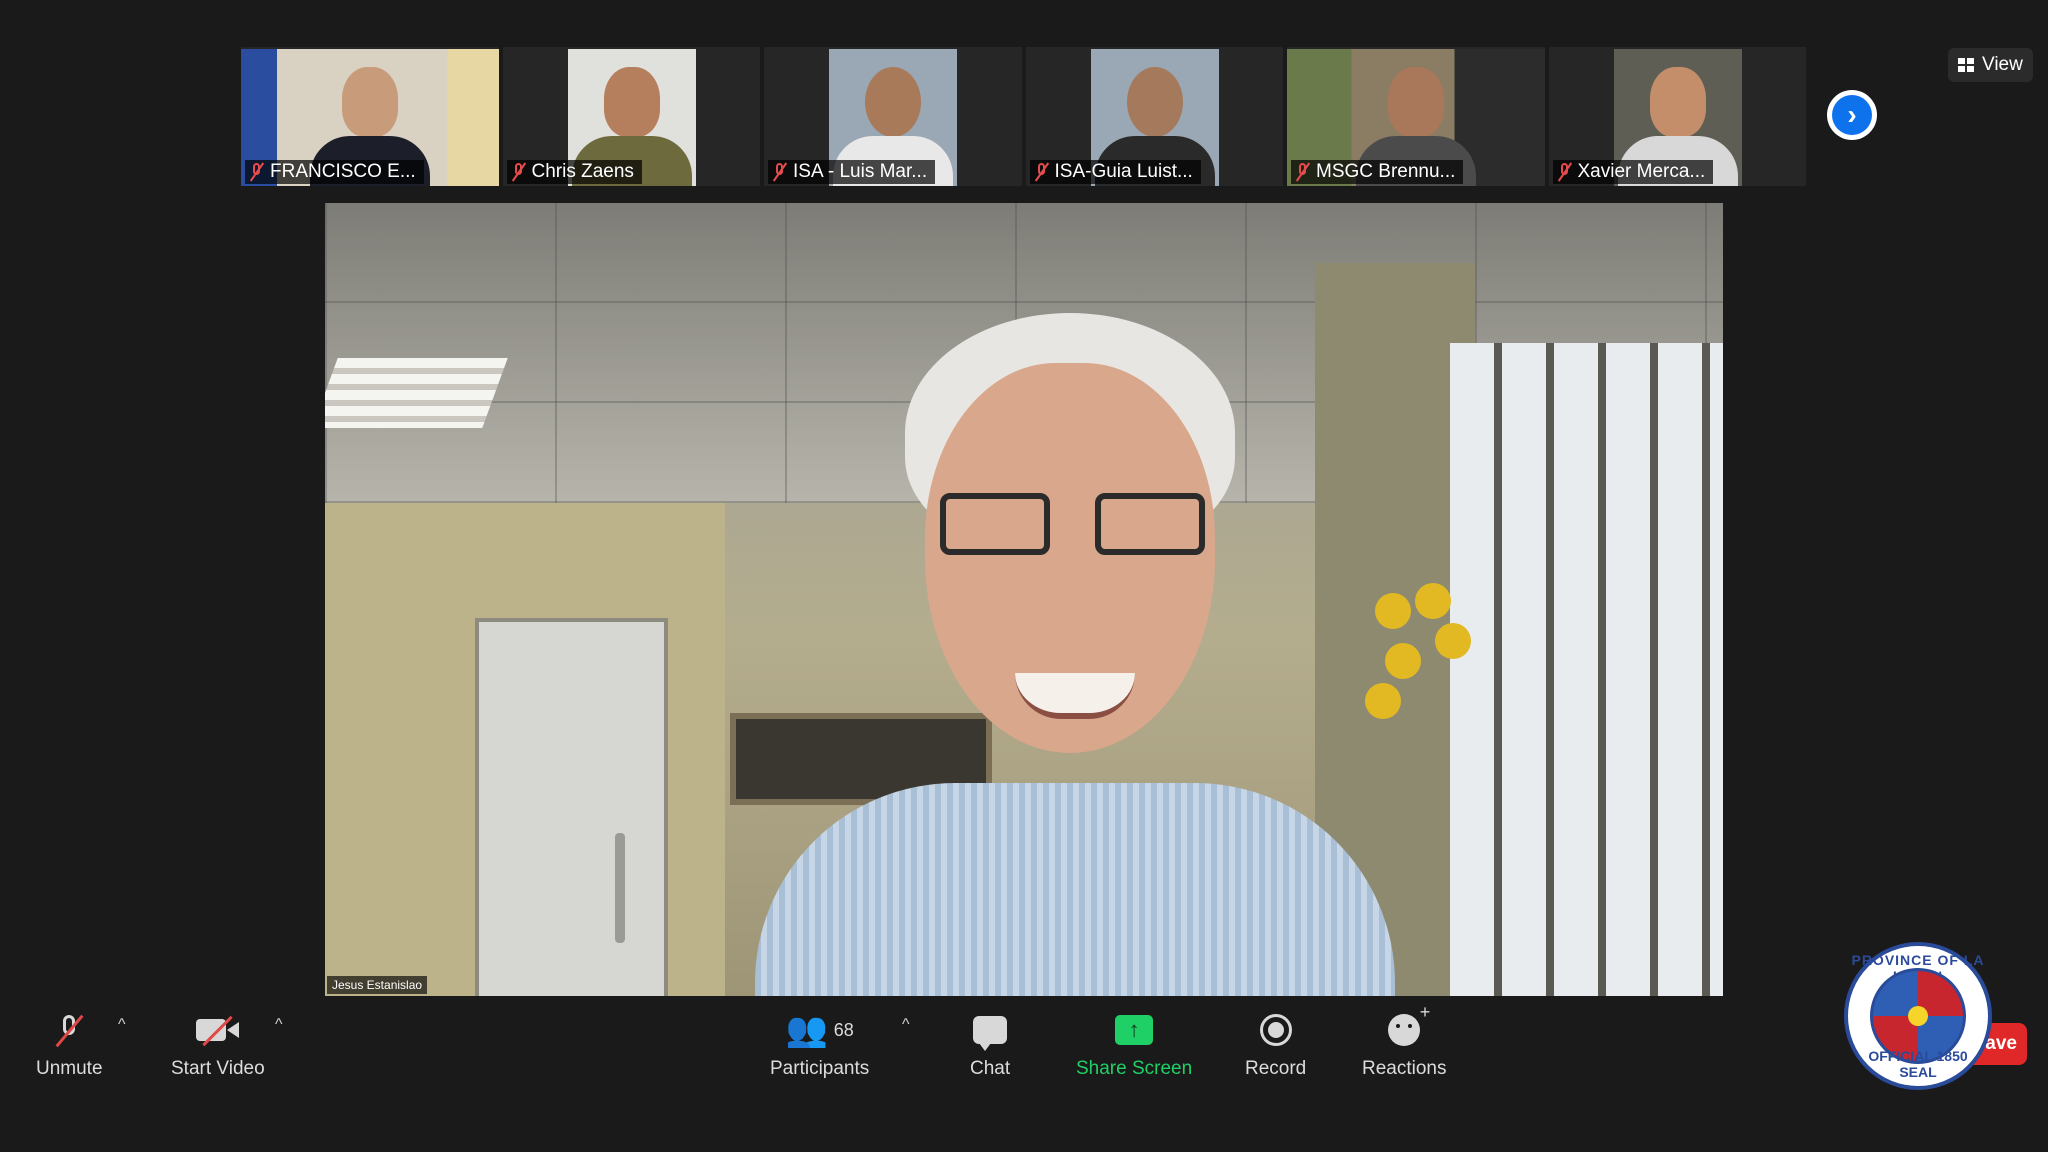 This screenshot has height=1152, width=2048. I want to click on start-video-button: Start Video, so click(218, 1045).